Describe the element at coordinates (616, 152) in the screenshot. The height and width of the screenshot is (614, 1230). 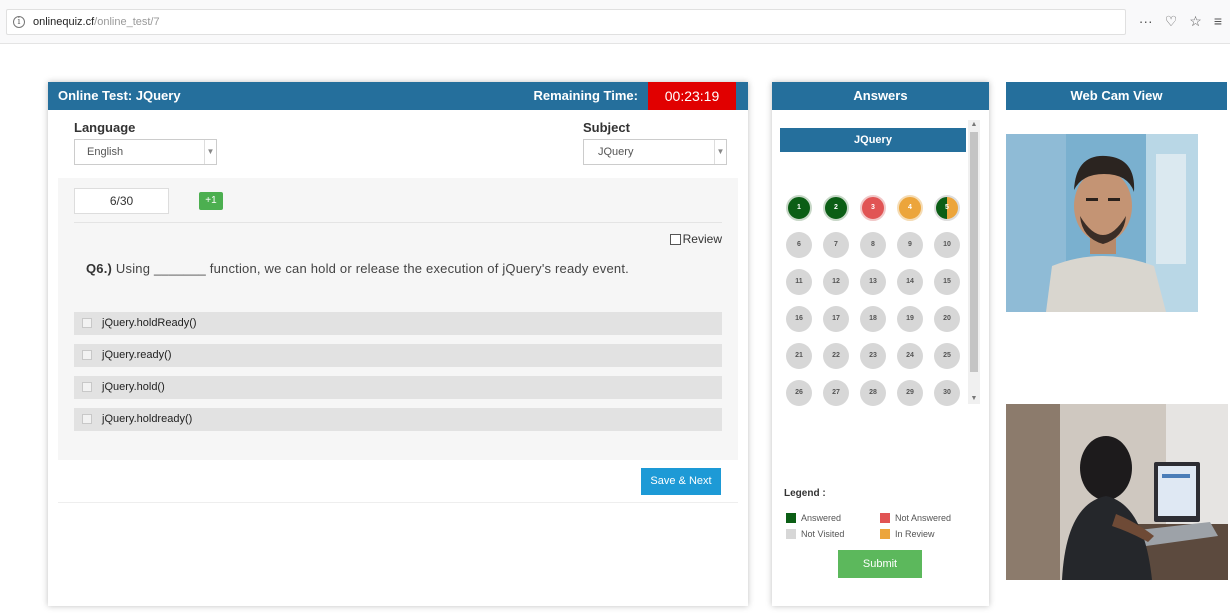
I see `subject-value: JQuery` at that location.